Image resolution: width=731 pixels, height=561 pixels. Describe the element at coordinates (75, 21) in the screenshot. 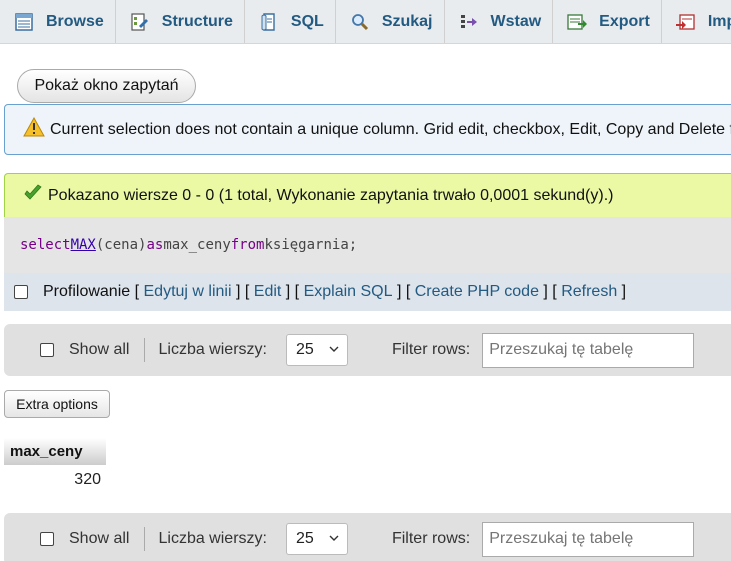

I see `tab-label: Browse` at that location.